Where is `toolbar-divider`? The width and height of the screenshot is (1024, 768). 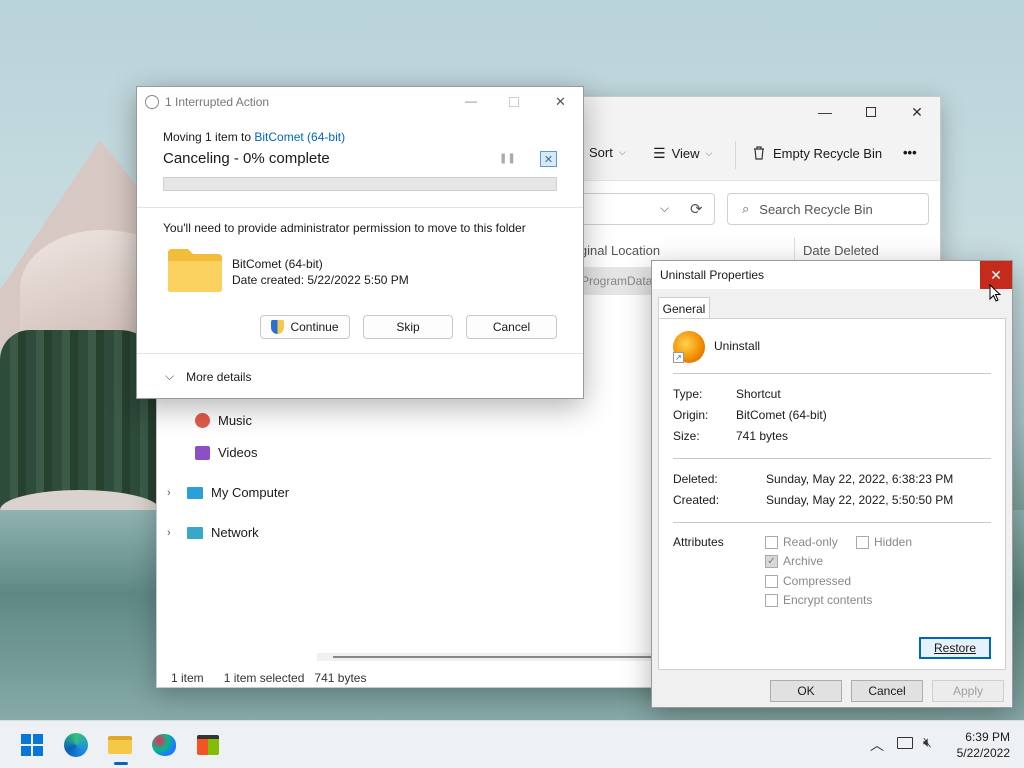
toolbar-divider is located at coordinates (735, 155).